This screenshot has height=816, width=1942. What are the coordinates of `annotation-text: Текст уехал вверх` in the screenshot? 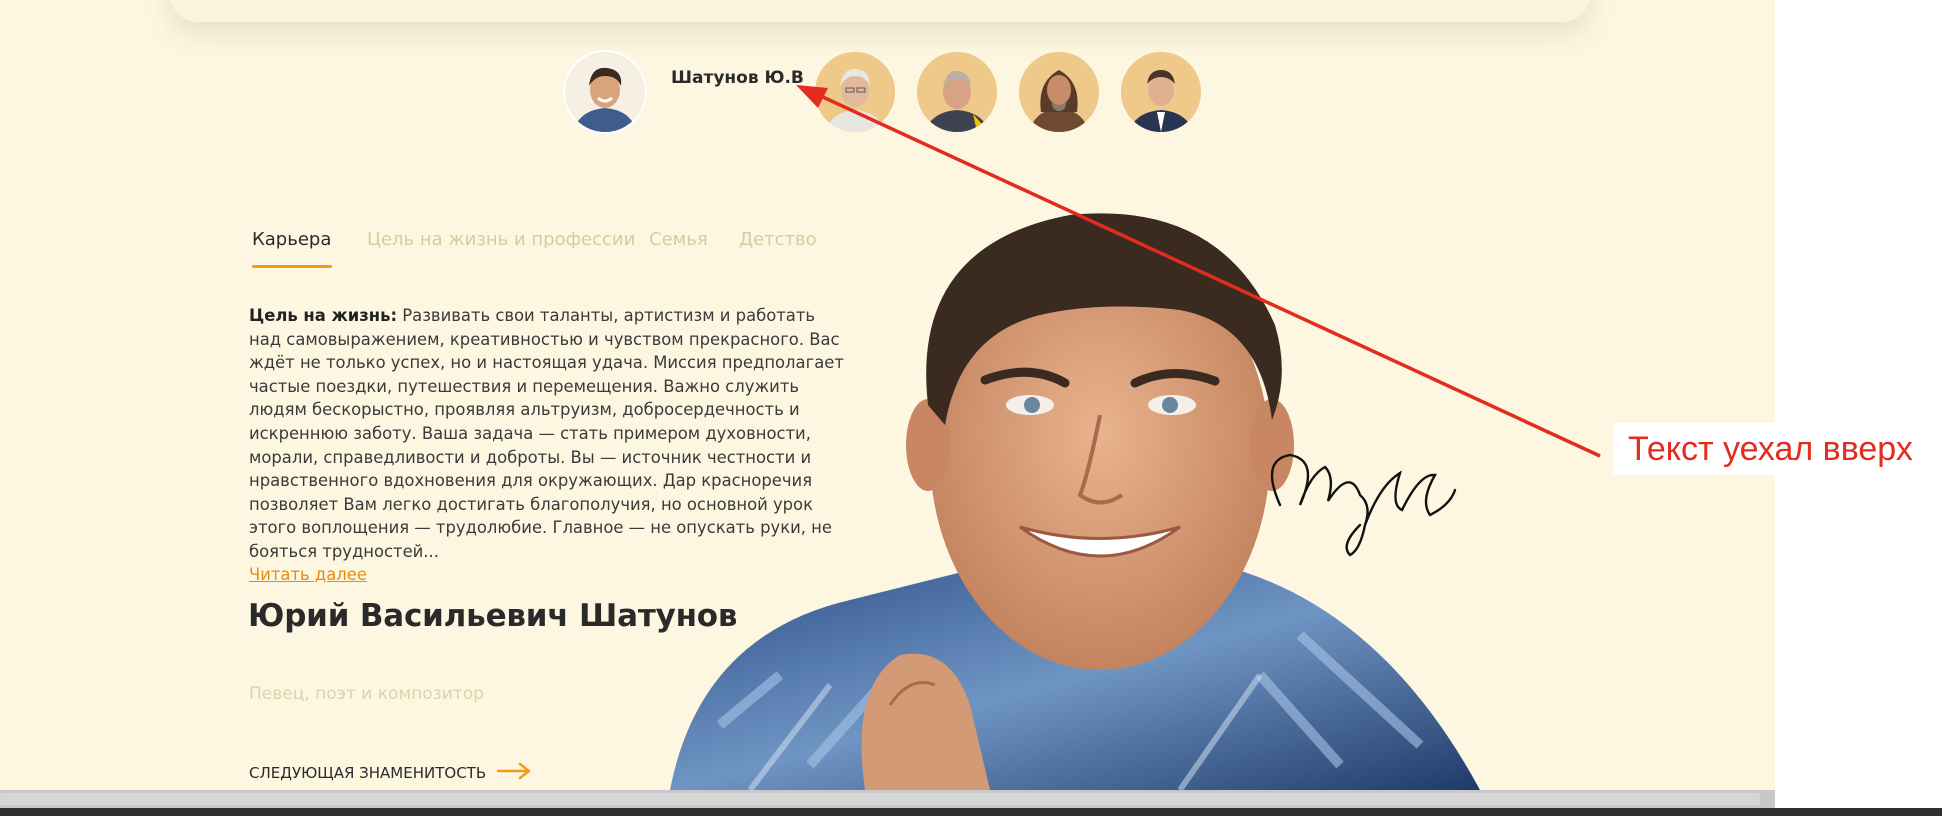 It's located at (1770, 448).